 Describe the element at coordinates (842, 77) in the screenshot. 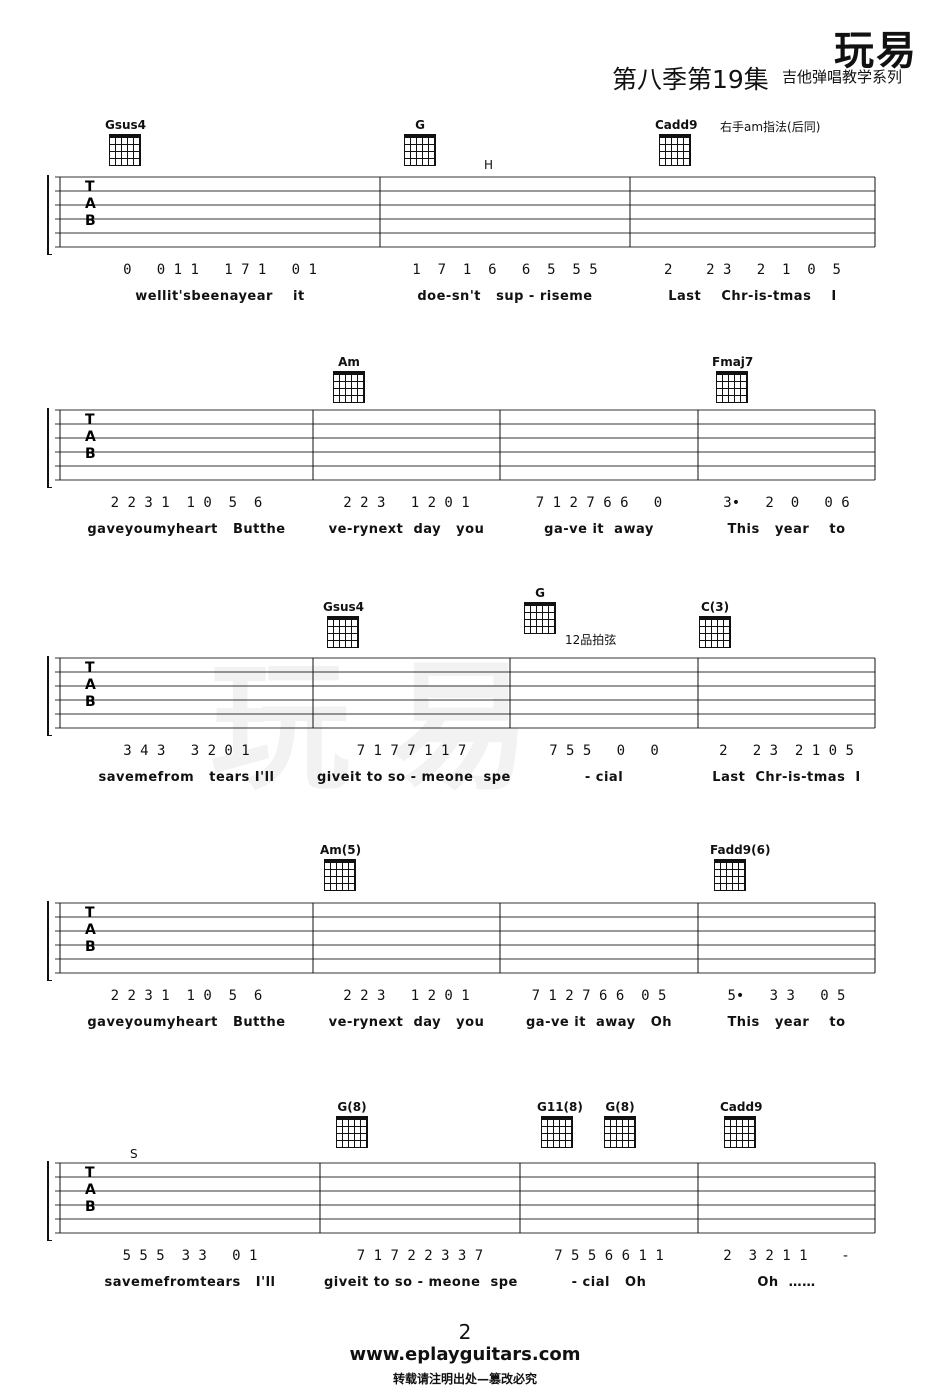

I see `series-title: 吉他弹唱教学系列` at that location.